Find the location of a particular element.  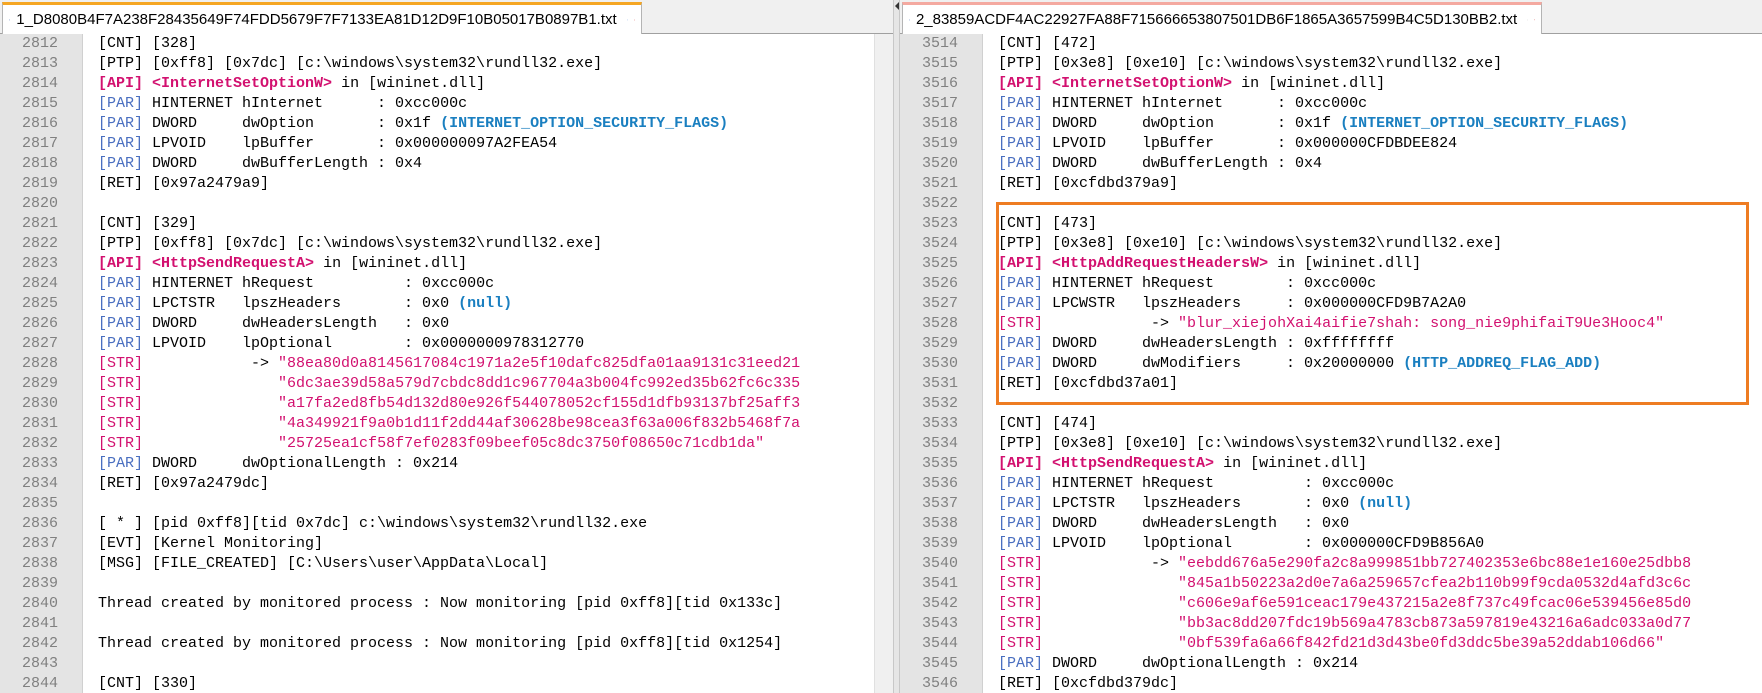

code-line: 2843 is located at coordinates (446, 664).